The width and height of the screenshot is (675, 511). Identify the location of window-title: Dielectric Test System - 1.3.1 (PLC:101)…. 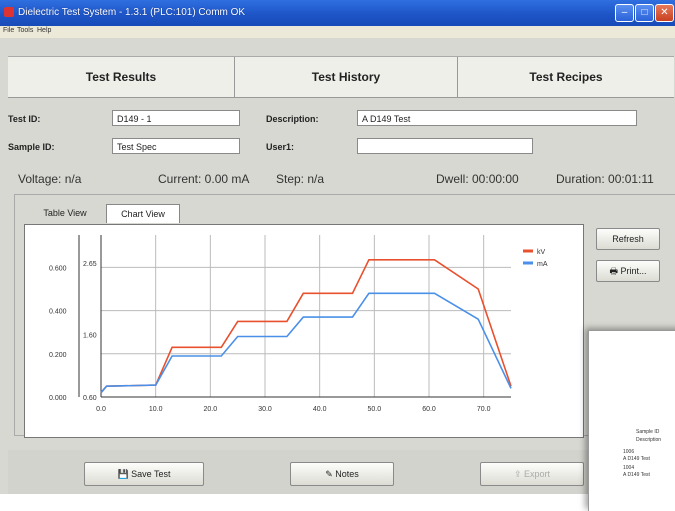
(132, 12).